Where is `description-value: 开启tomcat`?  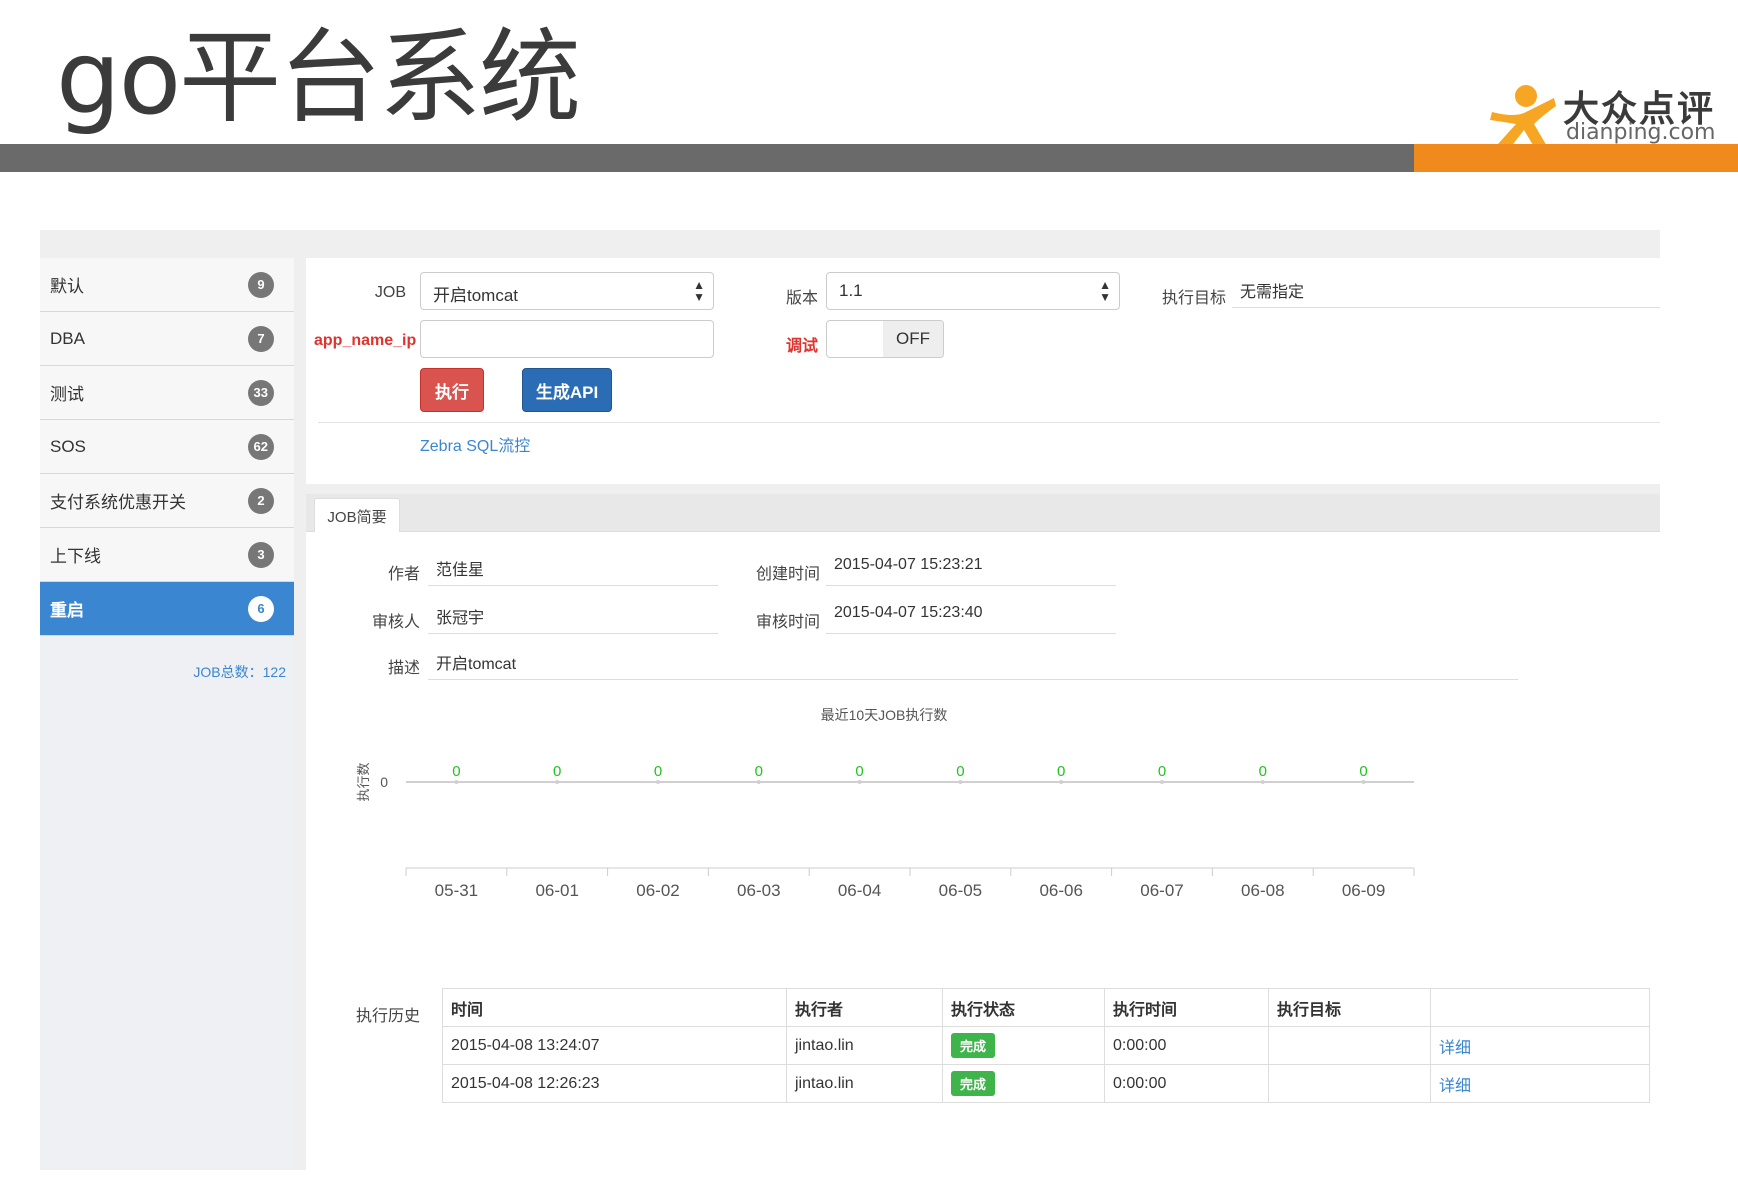 description-value: 开启tomcat is located at coordinates (973, 662).